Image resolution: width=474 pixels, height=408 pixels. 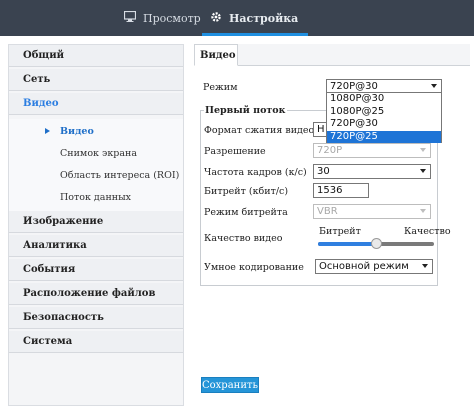 What do you see at coordinates (47, 131) in the screenshot?
I see `active-arrow-icon` at bounding box center [47, 131].